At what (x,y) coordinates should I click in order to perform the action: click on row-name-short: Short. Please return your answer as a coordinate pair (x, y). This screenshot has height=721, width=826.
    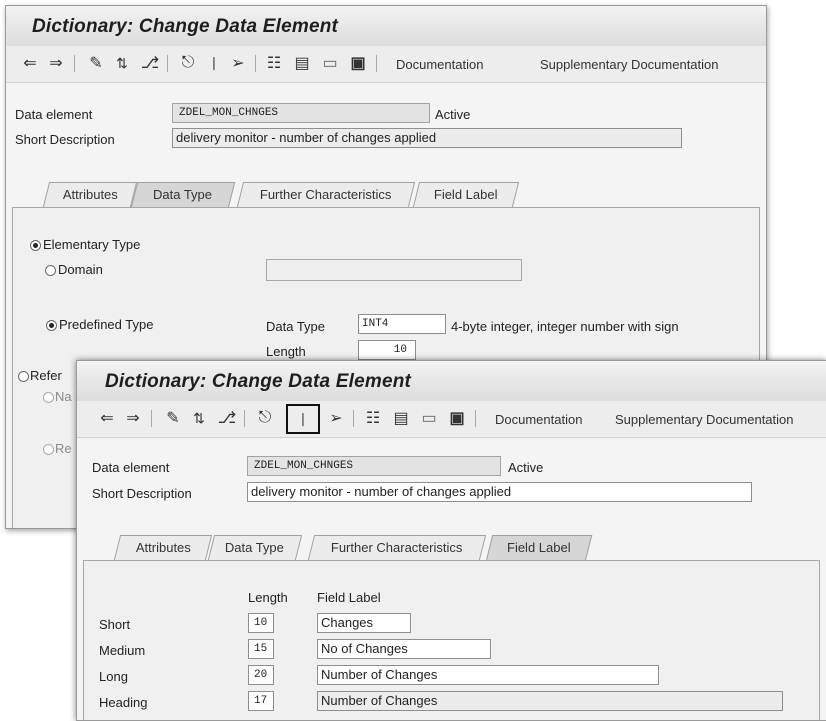
    Looking at the image, I should click on (115, 624).